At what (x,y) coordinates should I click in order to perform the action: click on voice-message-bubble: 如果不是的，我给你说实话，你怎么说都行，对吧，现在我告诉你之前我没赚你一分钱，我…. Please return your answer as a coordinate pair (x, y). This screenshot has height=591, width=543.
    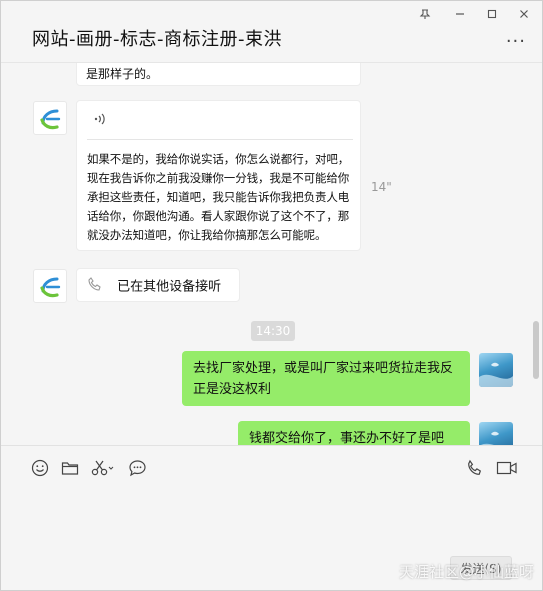
    Looking at the image, I should click on (218, 175).